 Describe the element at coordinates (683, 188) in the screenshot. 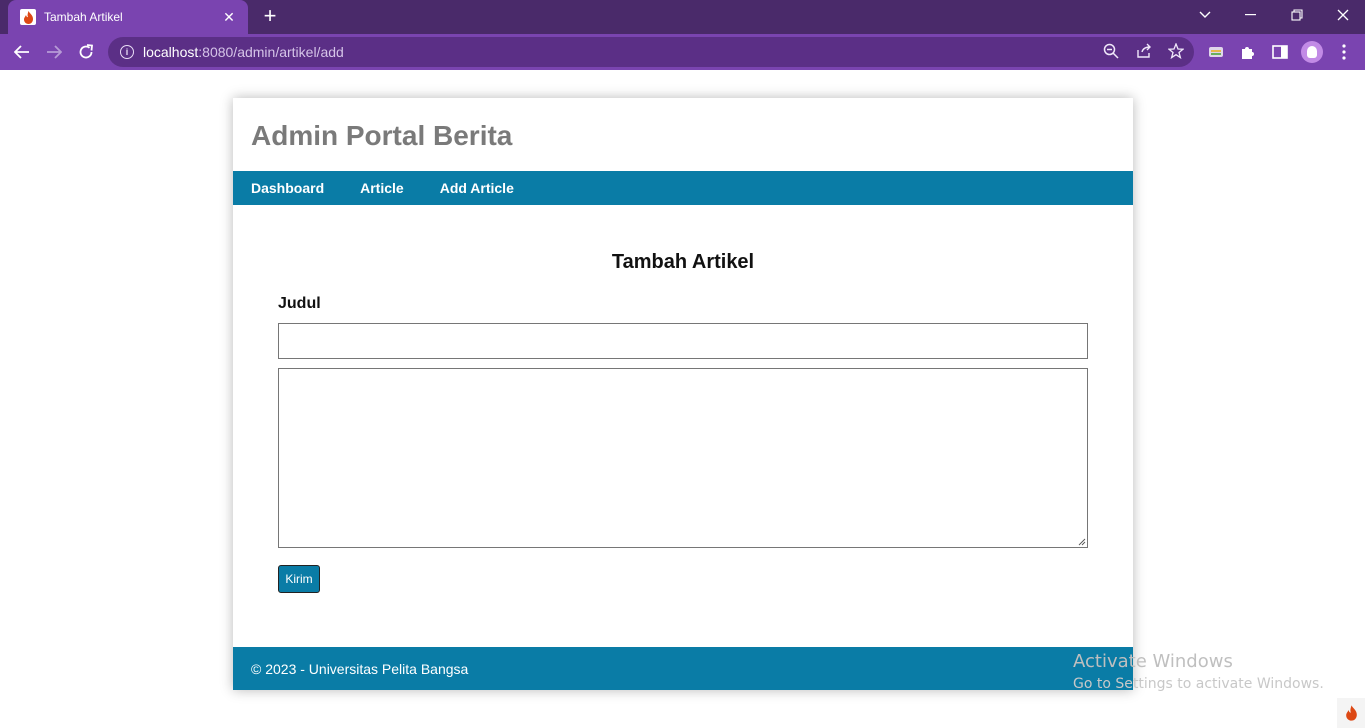

I see `main-nav: Dashboard Article Add Article` at that location.